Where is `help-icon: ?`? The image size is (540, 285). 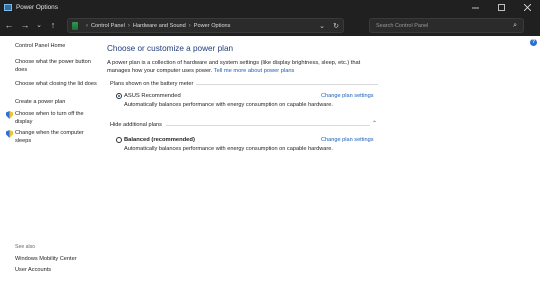
help-icon: ? is located at coordinates (533, 42).